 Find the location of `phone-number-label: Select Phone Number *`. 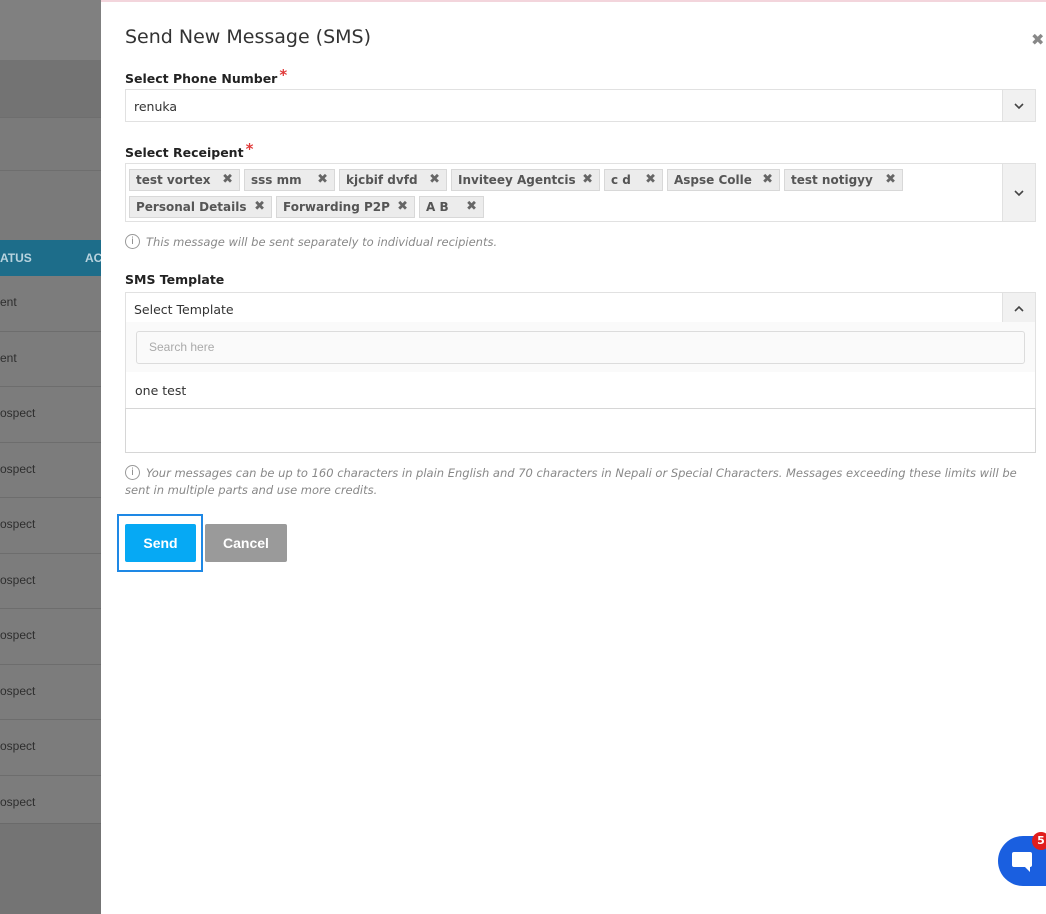

phone-number-label: Select Phone Number * is located at coordinates (206, 76).